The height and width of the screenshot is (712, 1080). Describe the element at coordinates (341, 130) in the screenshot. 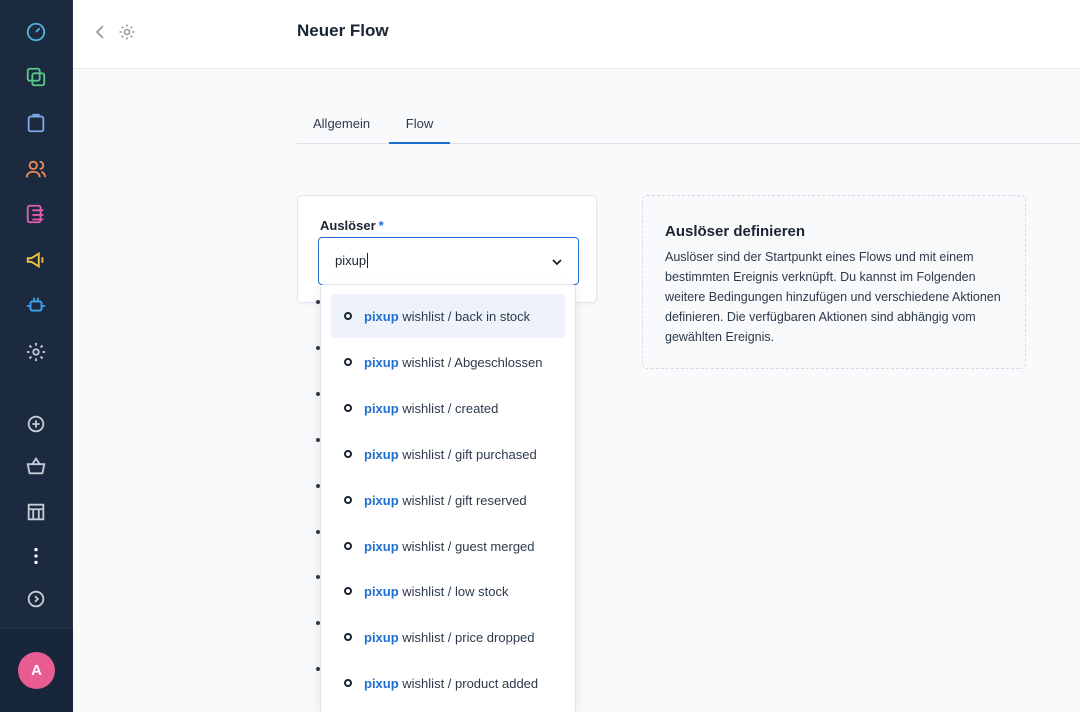

I see `tab-allgemein: Allgemein` at that location.